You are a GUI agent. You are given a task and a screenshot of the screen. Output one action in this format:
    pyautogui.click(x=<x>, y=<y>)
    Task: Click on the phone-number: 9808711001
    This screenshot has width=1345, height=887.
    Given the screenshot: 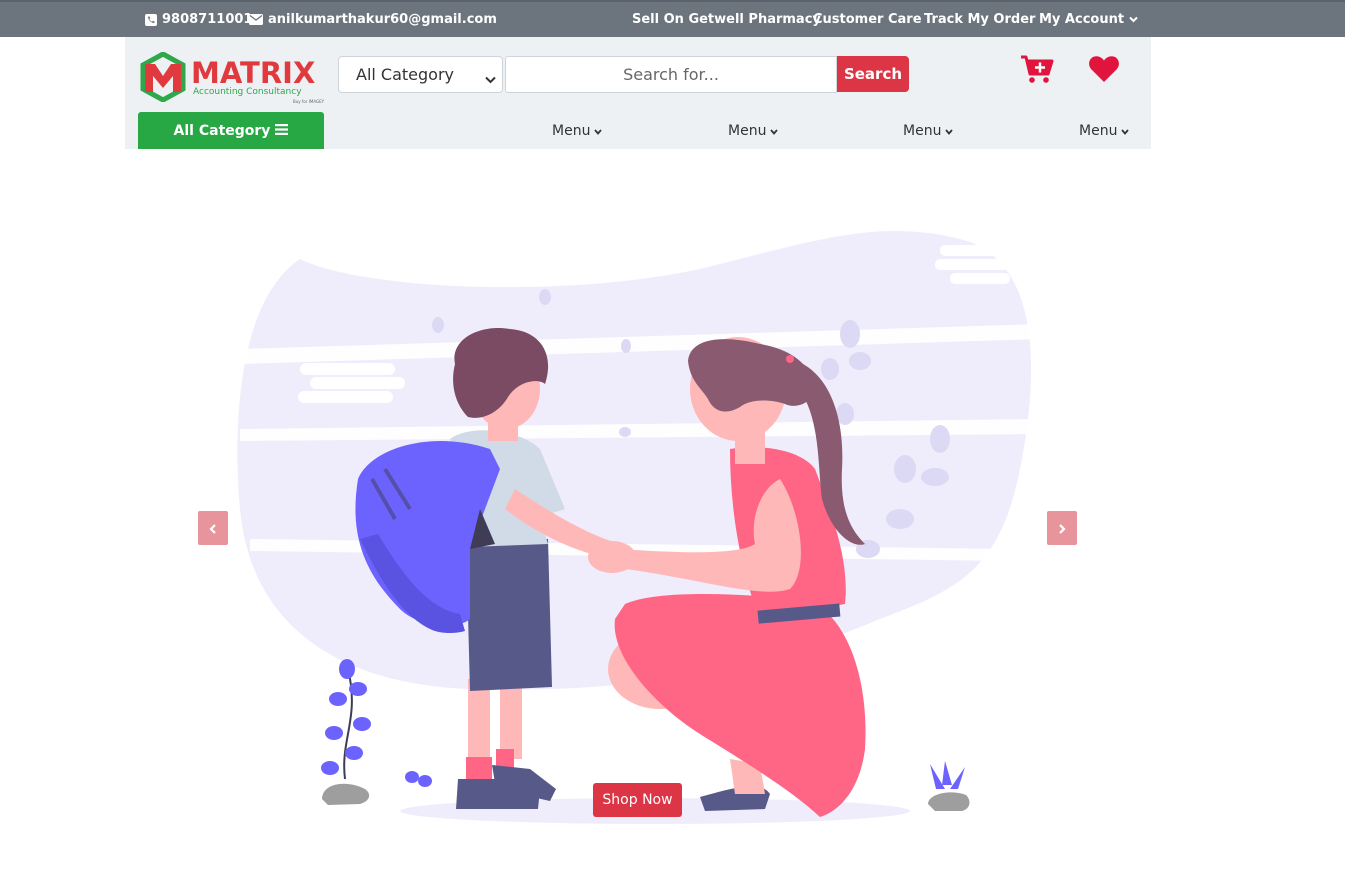 What is the action you would take?
    pyautogui.click(x=207, y=19)
    